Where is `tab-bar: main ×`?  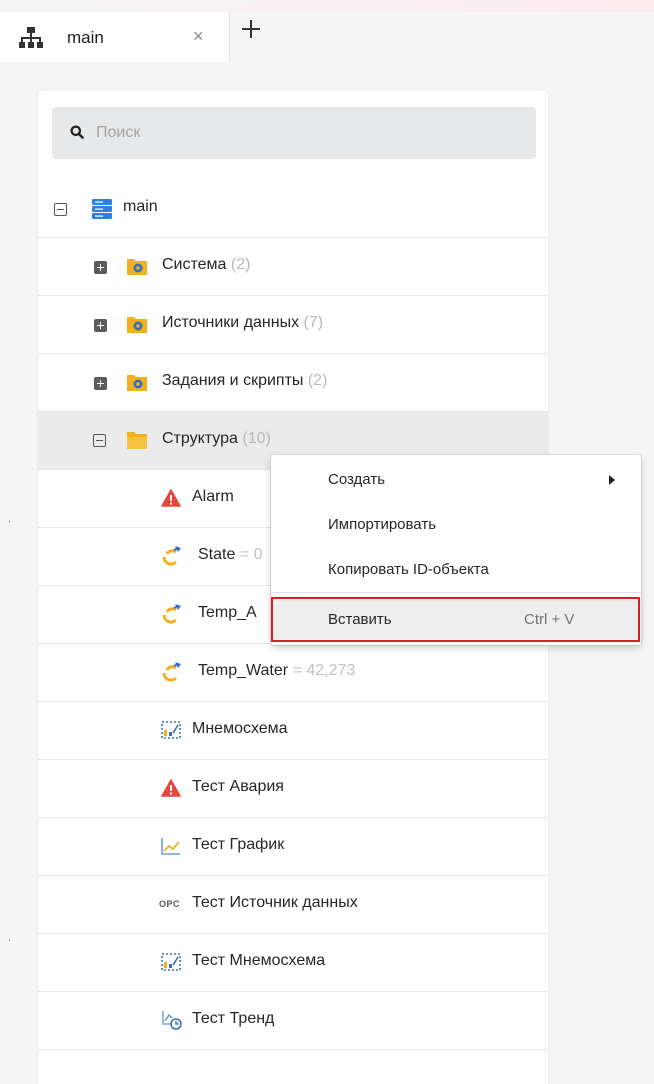
tab-bar: main × is located at coordinates (327, 35).